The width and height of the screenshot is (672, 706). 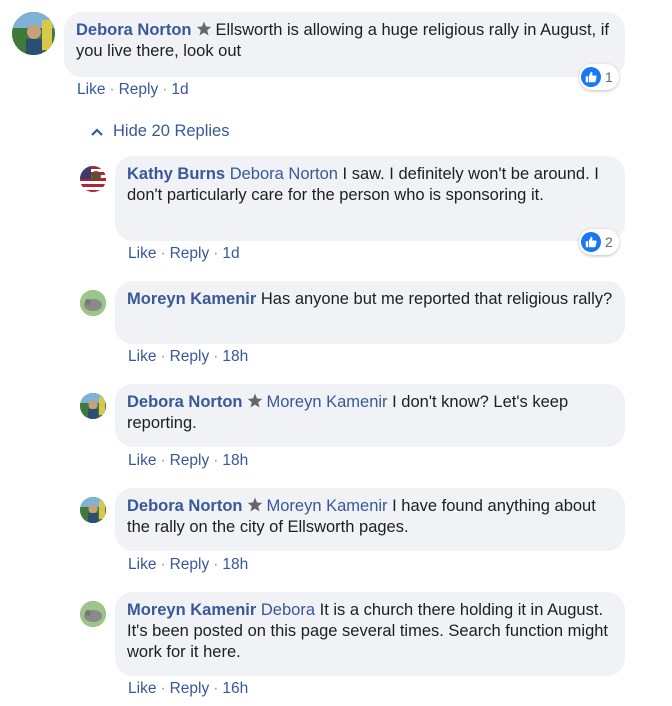 I want to click on mention-link: Debora, so click(x=288, y=610).